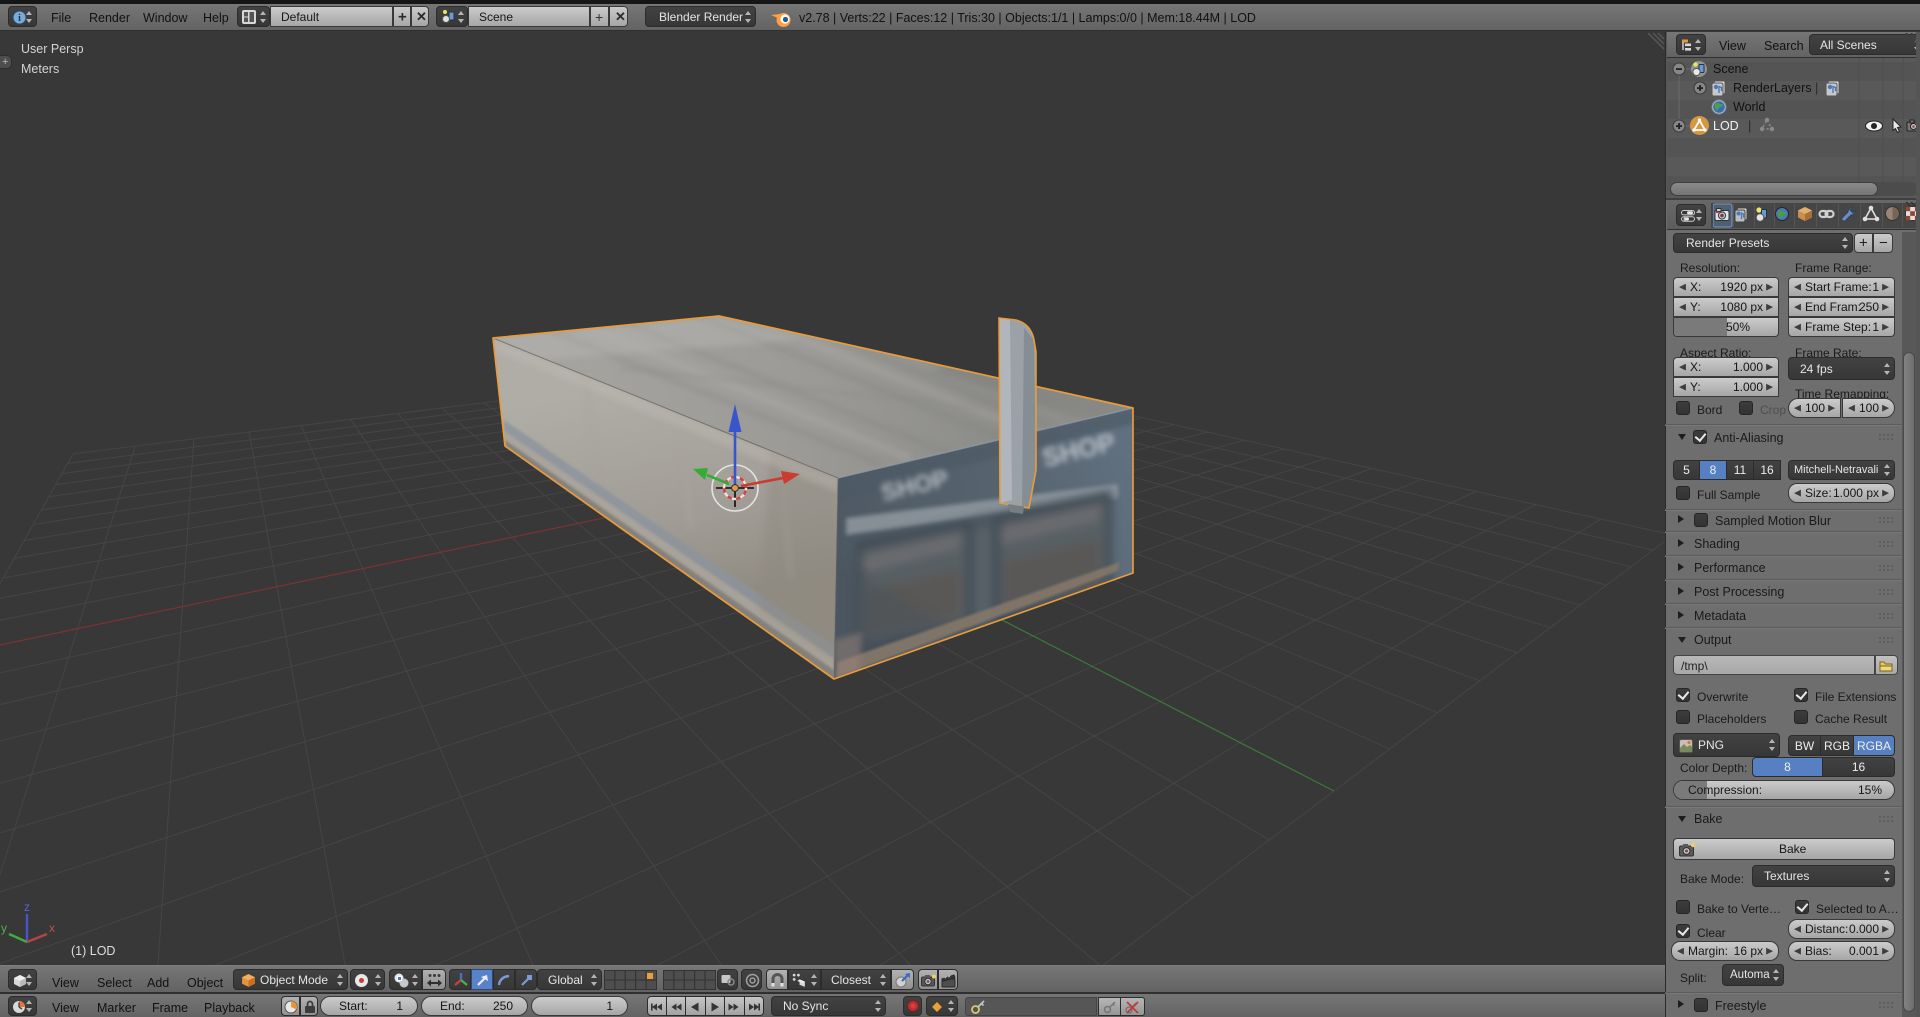 The image size is (1920, 1017). I want to click on svg-text: RenderLayers, so click(1772, 88).